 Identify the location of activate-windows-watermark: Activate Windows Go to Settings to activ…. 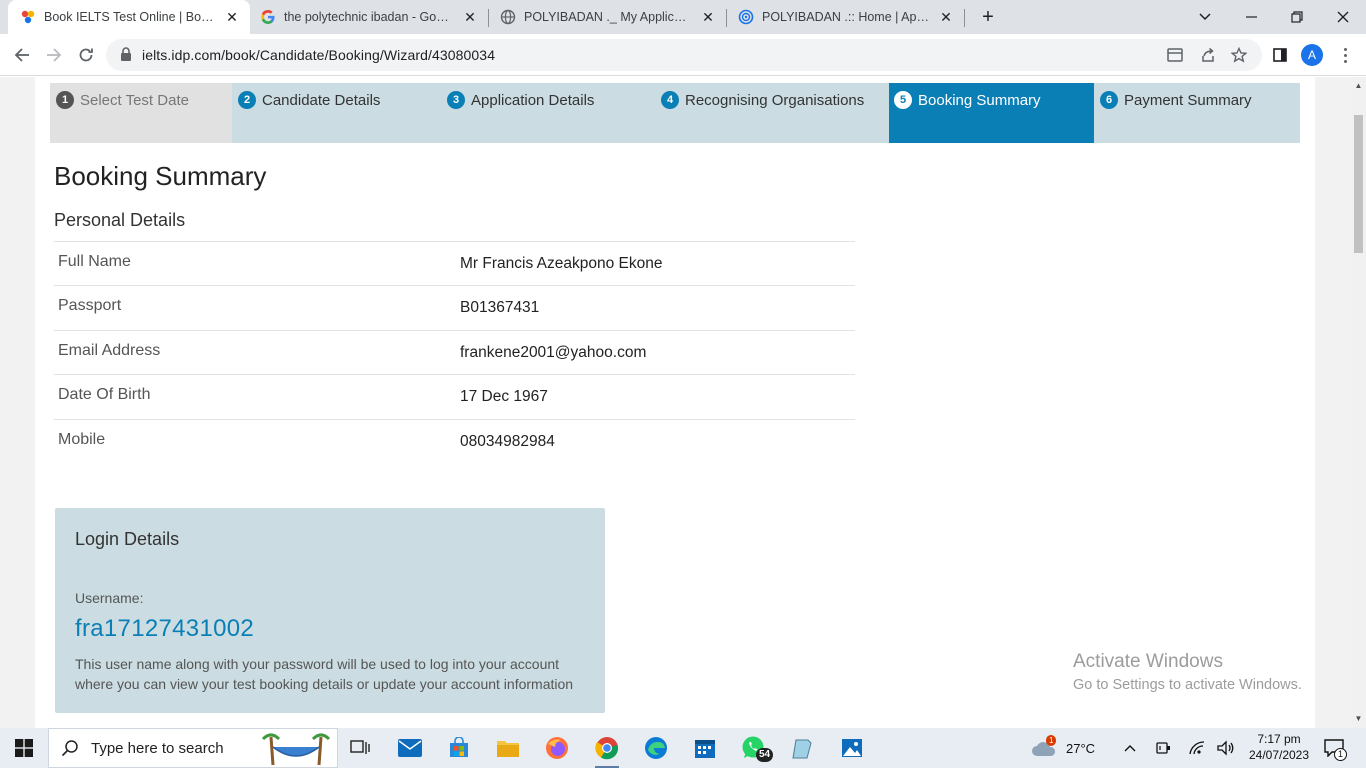
(1187, 672).